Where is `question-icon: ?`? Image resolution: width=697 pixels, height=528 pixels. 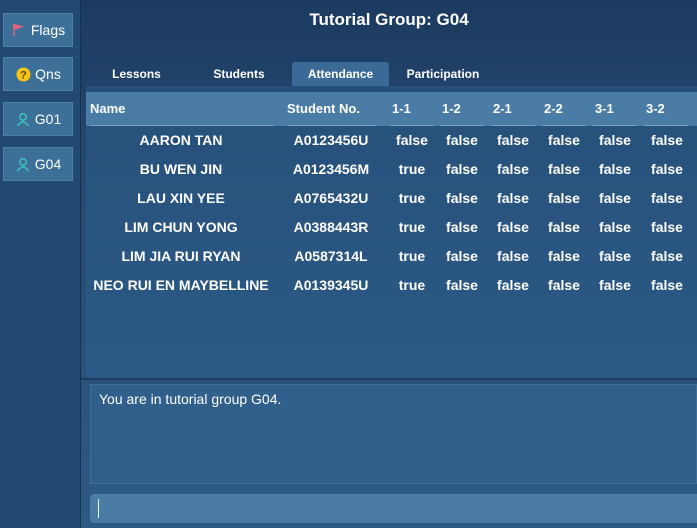 question-icon: ? is located at coordinates (23, 74).